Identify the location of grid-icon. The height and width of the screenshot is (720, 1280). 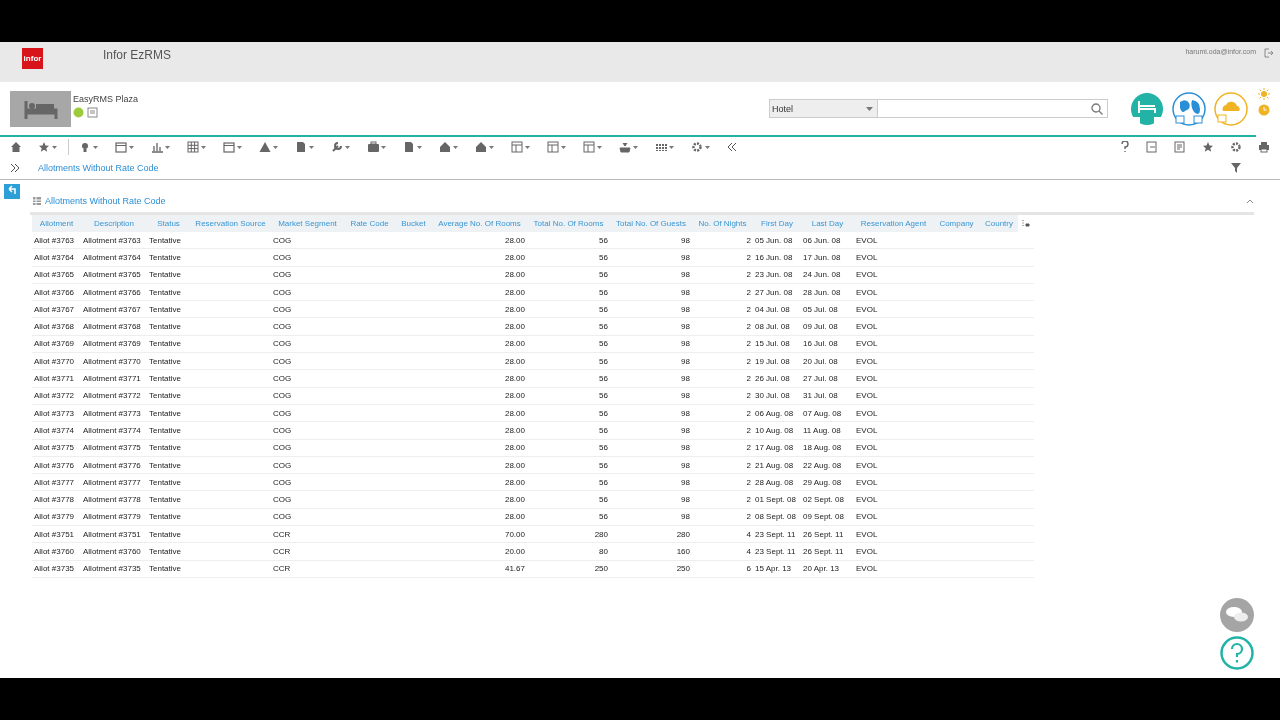
(197, 147).